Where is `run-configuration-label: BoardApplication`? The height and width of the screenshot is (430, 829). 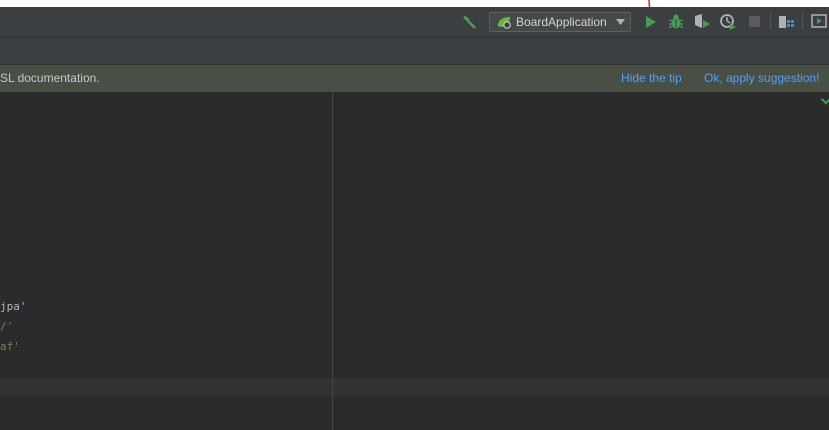 run-configuration-label: BoardApplication is located at coordinates (561, 22).